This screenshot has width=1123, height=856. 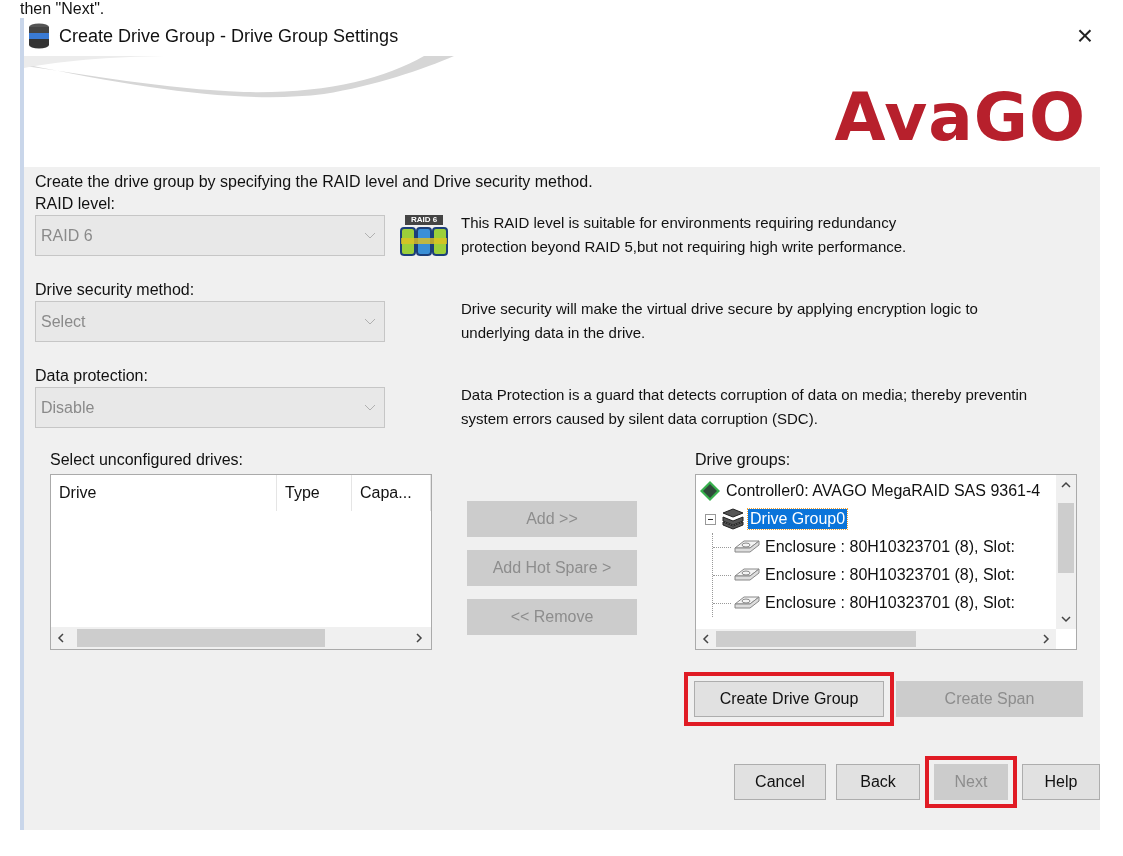 I want to click on window-title: Create Drive Group - Drive Group Settings, so click(x=229, y=36).